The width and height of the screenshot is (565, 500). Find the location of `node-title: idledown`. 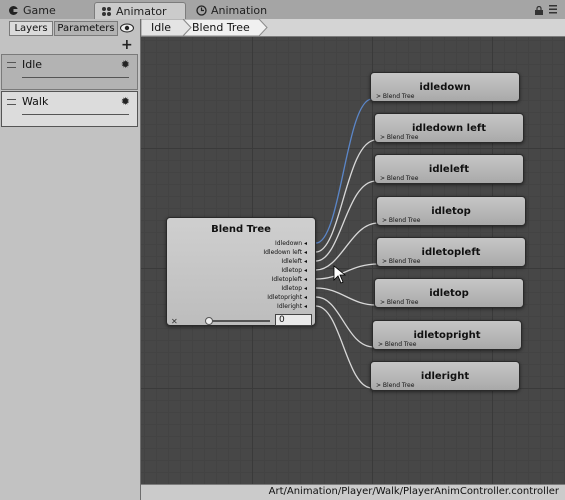

node-title: idledown is located at coordinates (445, 87).